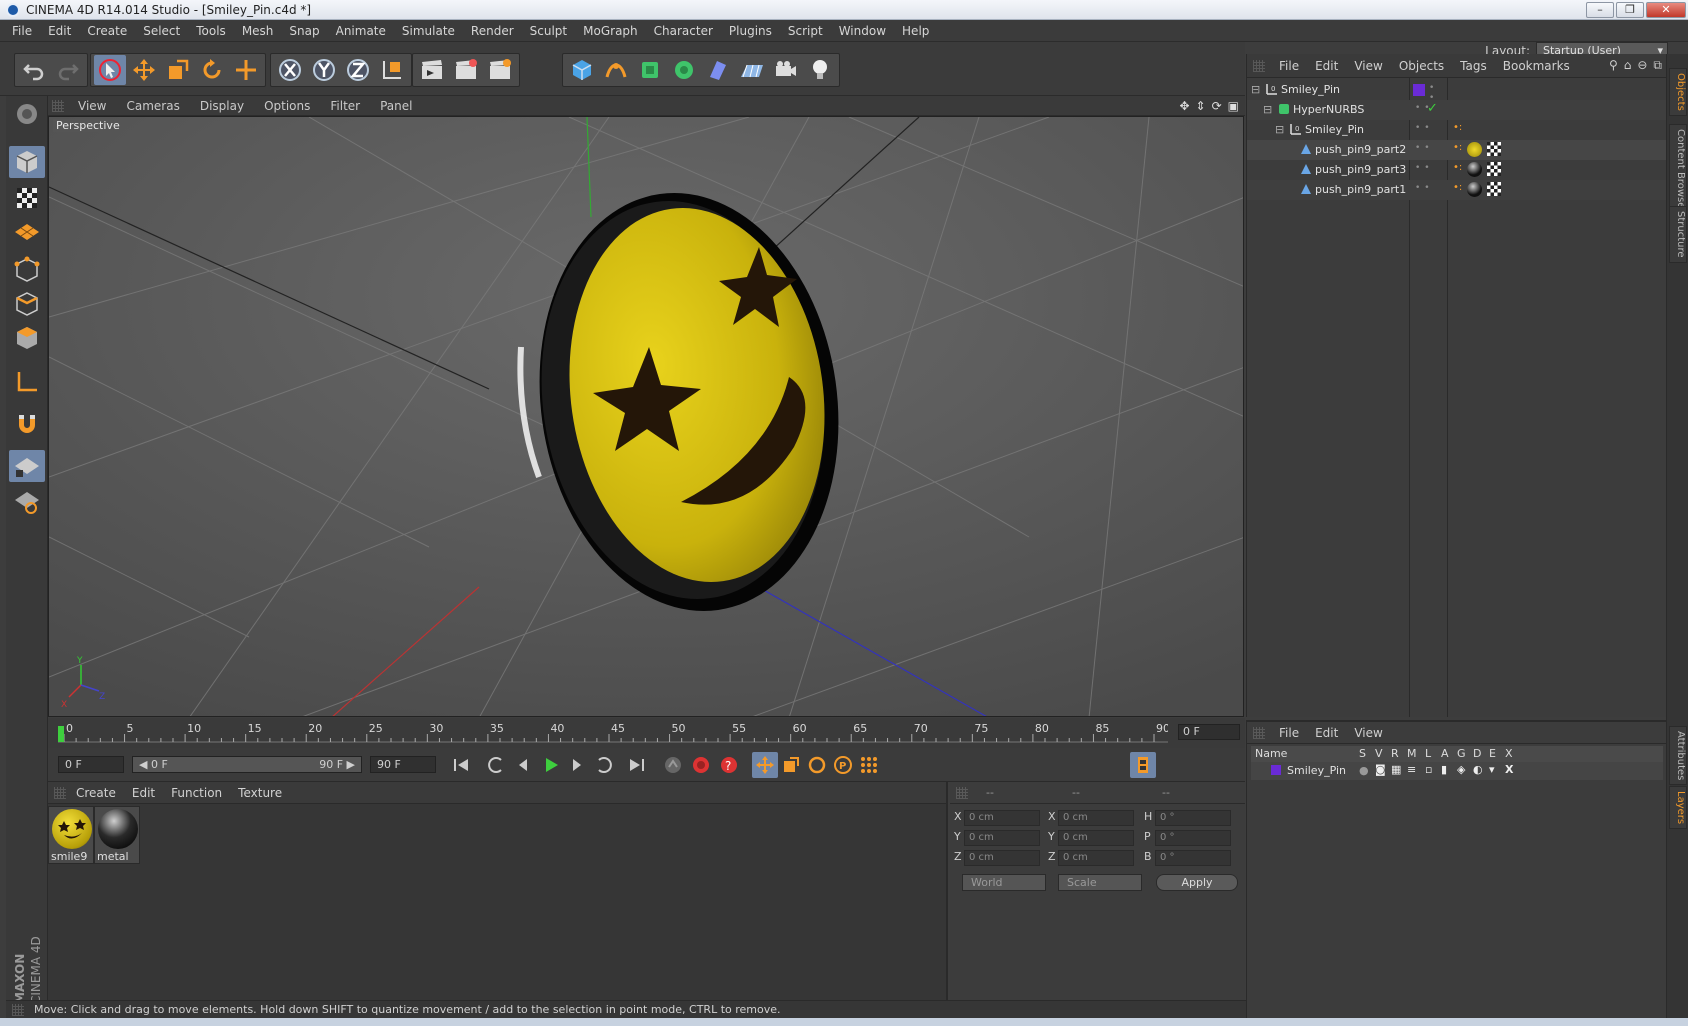 Image resolution: width=1688 pixels, height=1026 pixels. What do you see at coordinates (61, 734) in the screenshot?
I see `playhead` at bounding box center [61, 734].